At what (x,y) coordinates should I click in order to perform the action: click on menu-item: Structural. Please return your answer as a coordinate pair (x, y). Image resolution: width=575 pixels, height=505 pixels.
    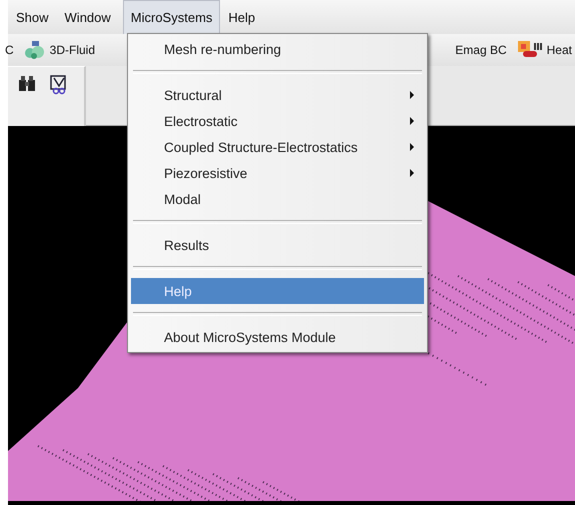
    Looking at the image, I should click on (277, 95).